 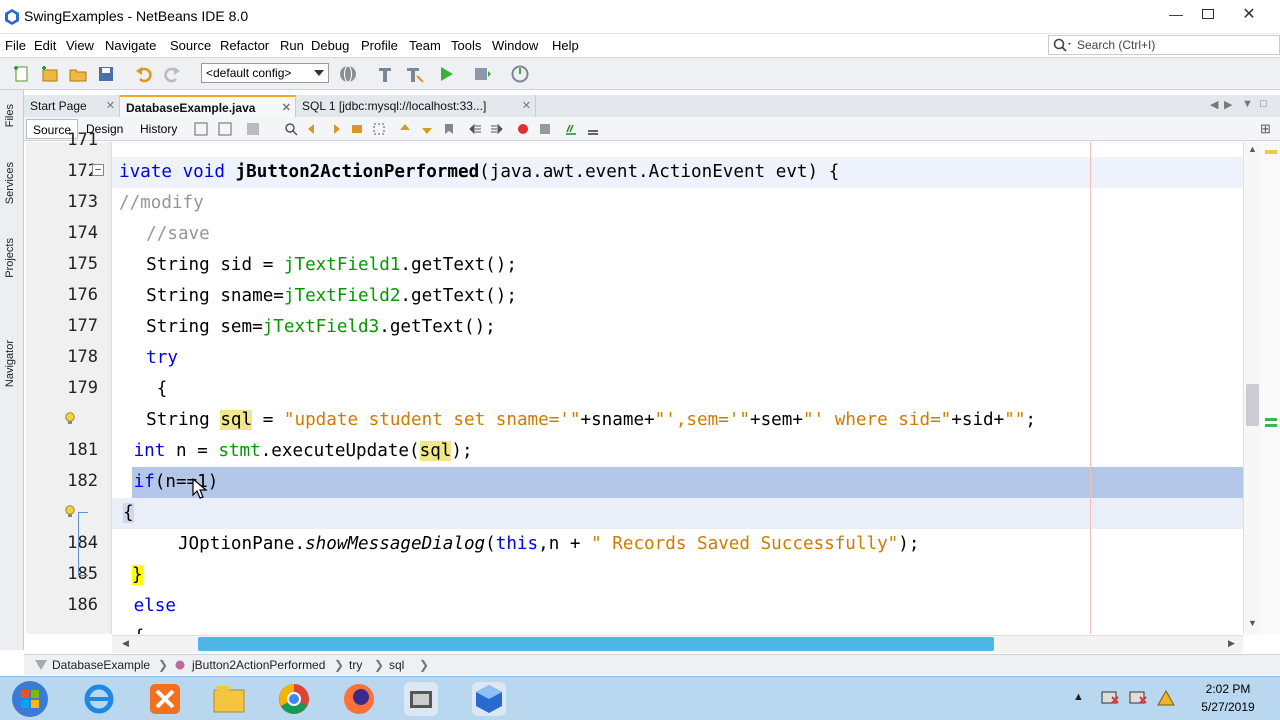 What do you see at coordinates (396, 665) in the screenshot?
I see `breadcrumb-sql: sql` at bounding box center [396, 665].